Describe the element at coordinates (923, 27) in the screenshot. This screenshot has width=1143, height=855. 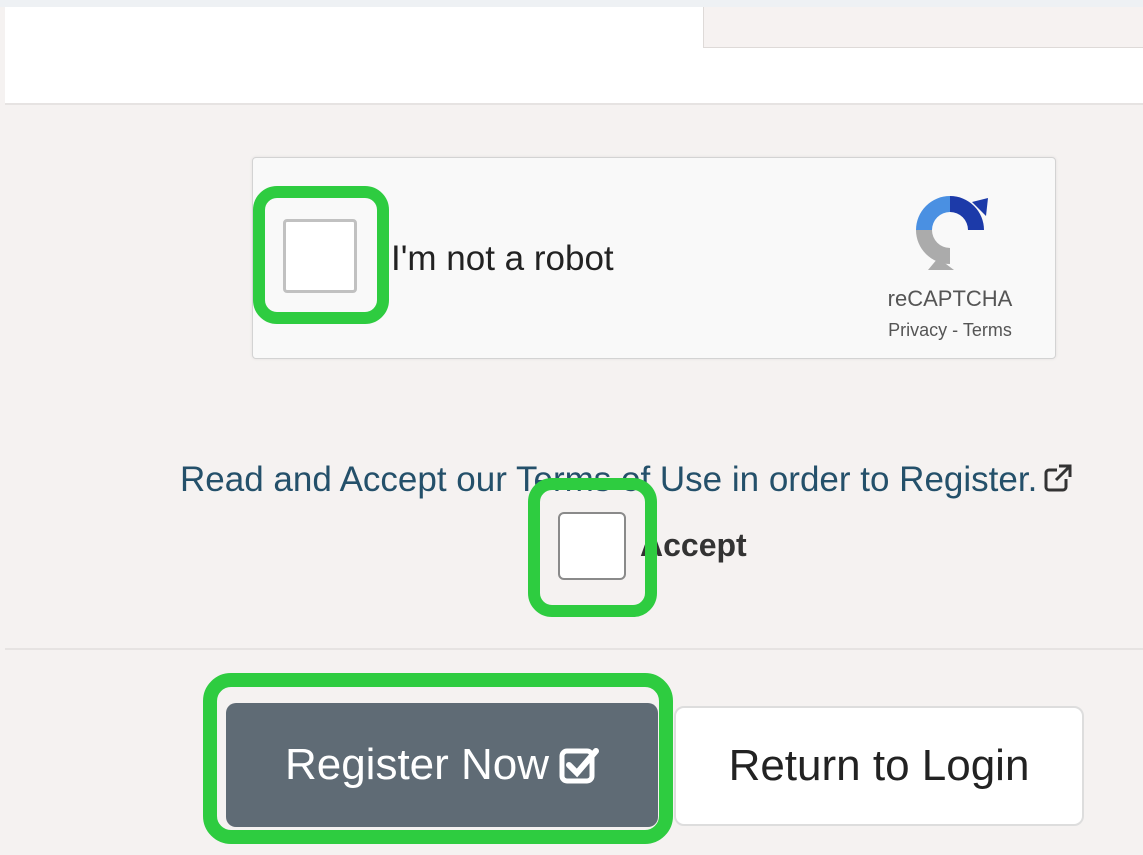
I see `top-panel` at that location.